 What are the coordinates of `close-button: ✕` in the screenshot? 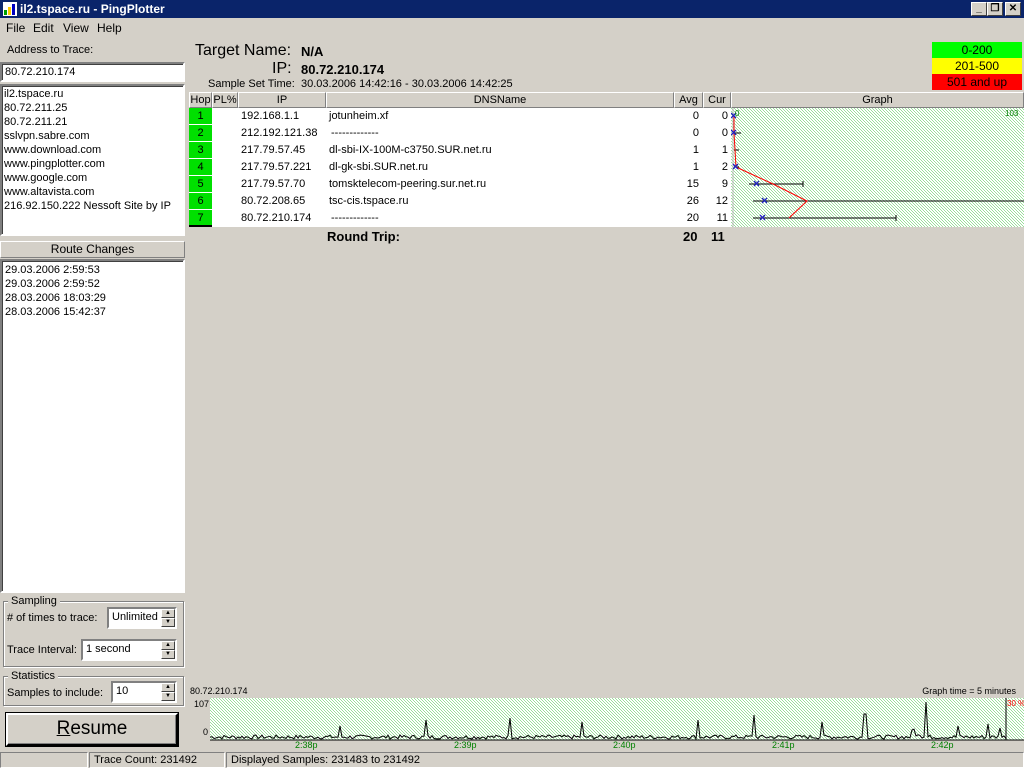 It's located at (1013, 9).